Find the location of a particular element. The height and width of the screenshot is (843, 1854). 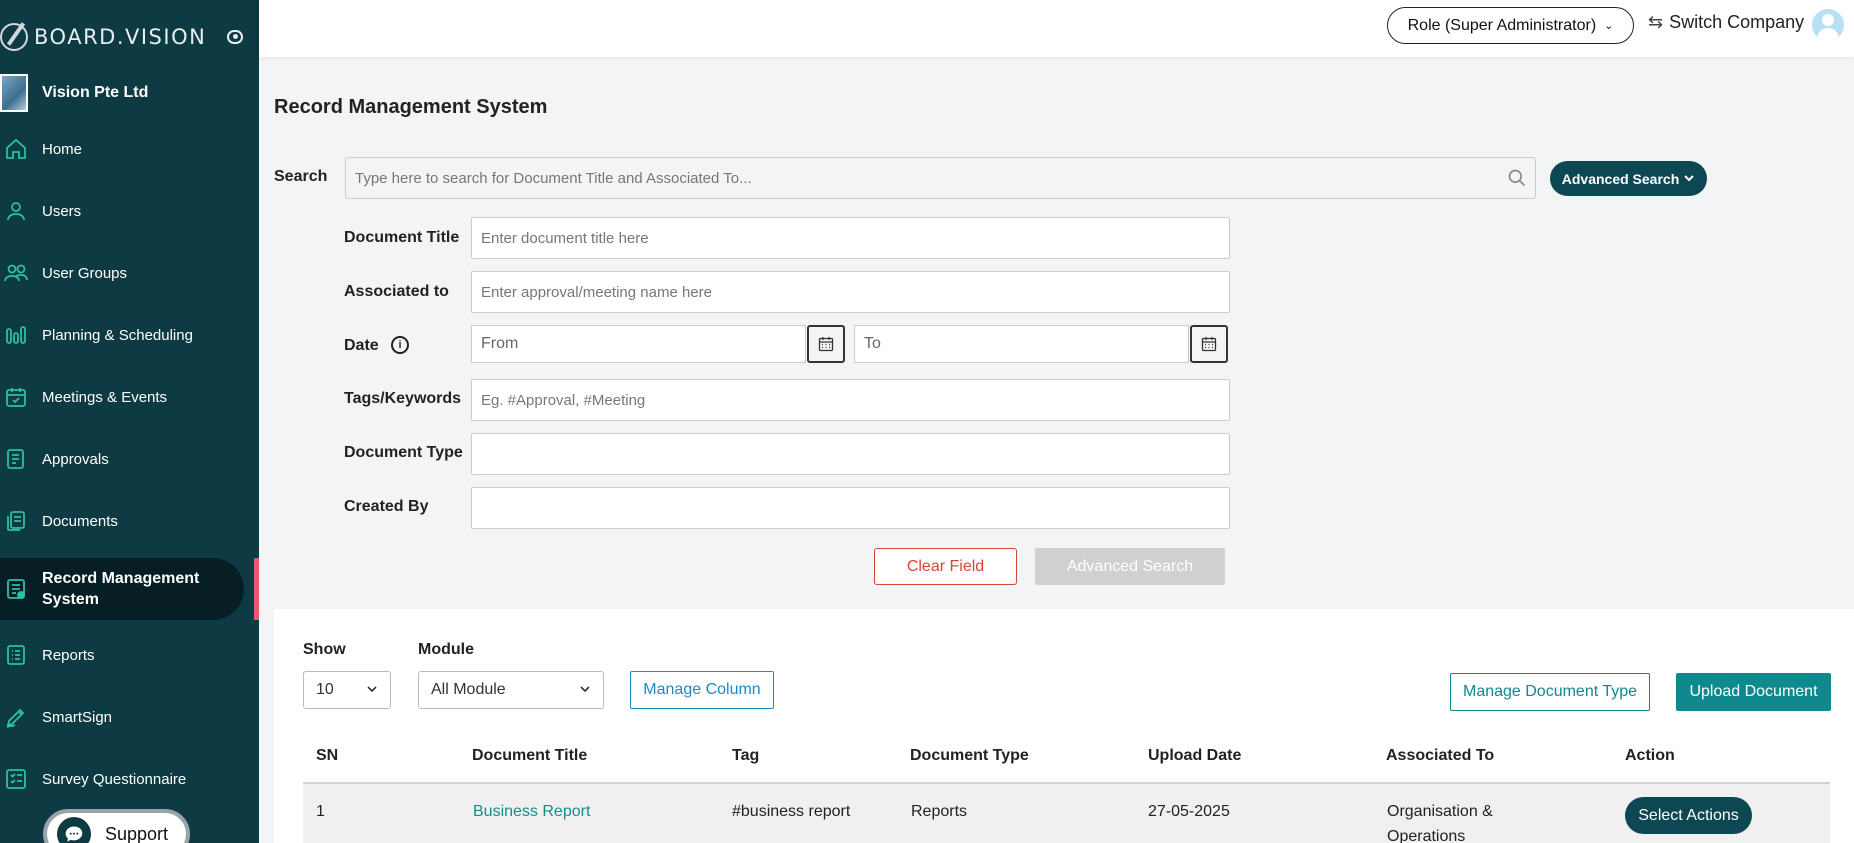

chat-icon is located at coordinates (74, 830).